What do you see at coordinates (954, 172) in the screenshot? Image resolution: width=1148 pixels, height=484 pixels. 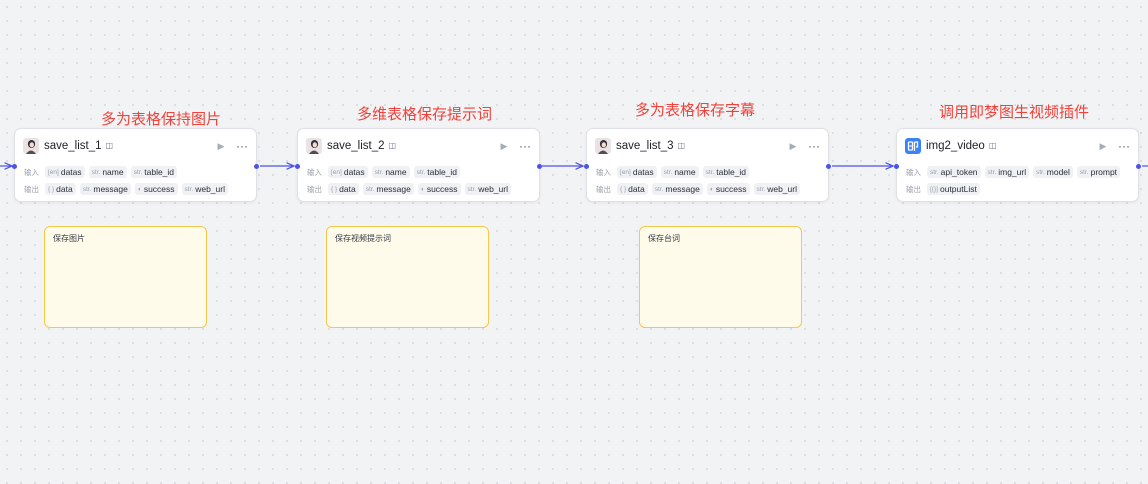 I see `param-chip: str. api_token` at bounding box center [954, 172].